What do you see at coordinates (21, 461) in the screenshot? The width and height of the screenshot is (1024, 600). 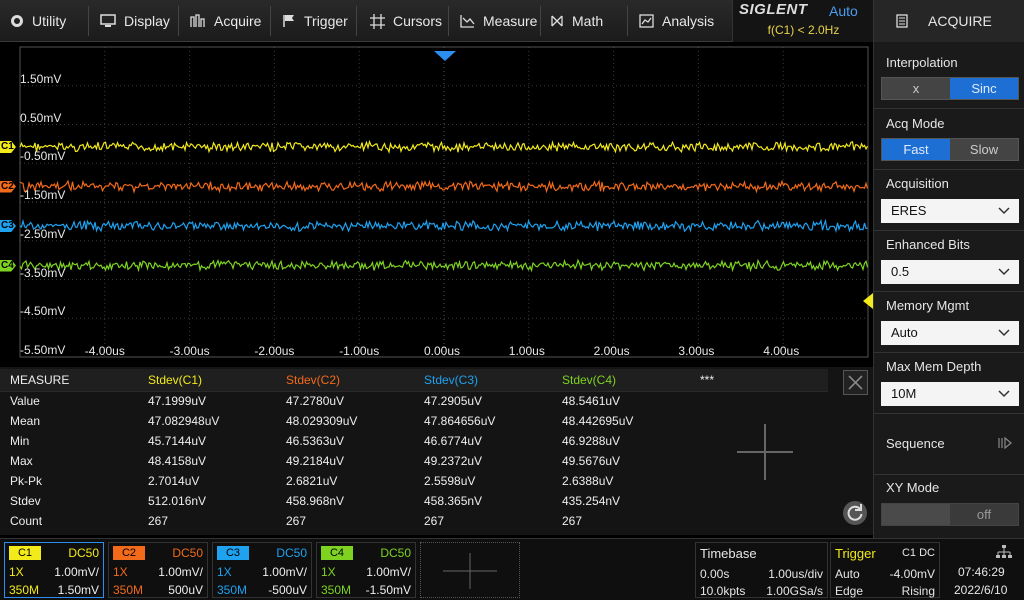 I see `row-label: Max` at bounding box center [21, 461].